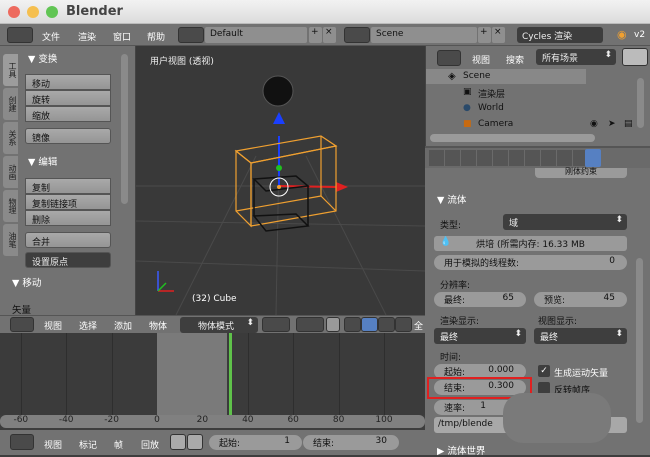 Image resolution: width=650 pixels, height=457 pixels. Describe the element at coordinates (357, 35) in the screenshot. I see `scene-icon` at that location.